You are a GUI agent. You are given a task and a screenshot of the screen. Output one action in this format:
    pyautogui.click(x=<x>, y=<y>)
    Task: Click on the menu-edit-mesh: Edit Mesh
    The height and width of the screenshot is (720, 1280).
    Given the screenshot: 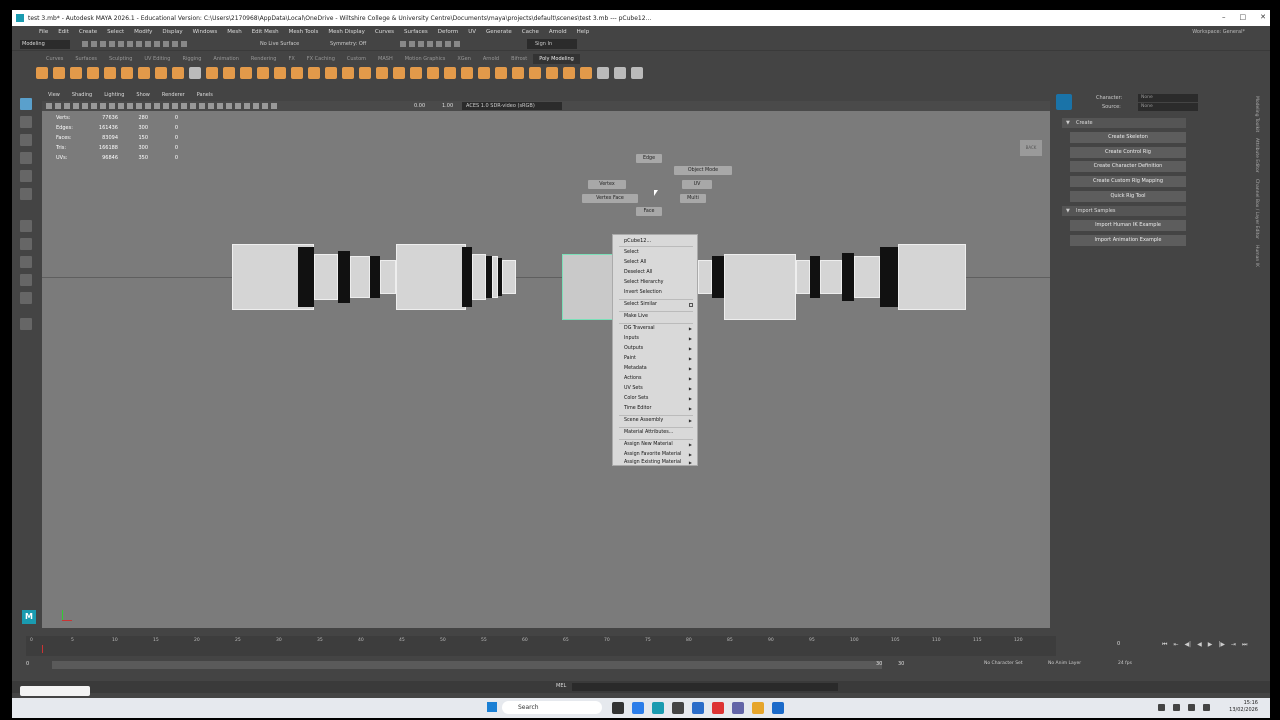 What is the action you would take?
    pyautogui.click(x=265, y=32)
    